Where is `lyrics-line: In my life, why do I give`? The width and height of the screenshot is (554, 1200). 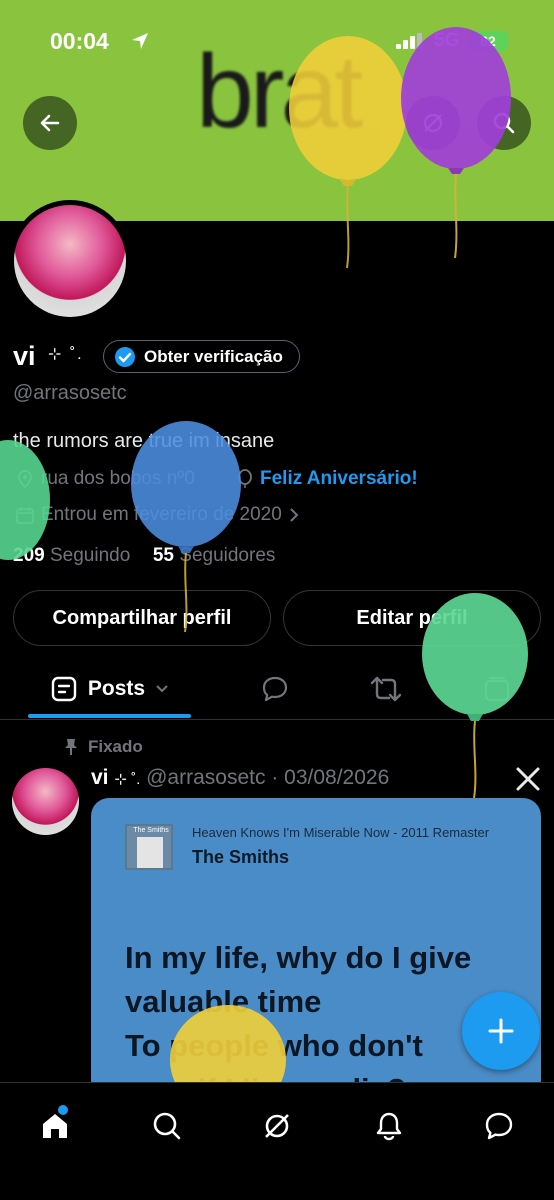 lyrics-line: In my life, why do I give is located at coordinates (298, 957).